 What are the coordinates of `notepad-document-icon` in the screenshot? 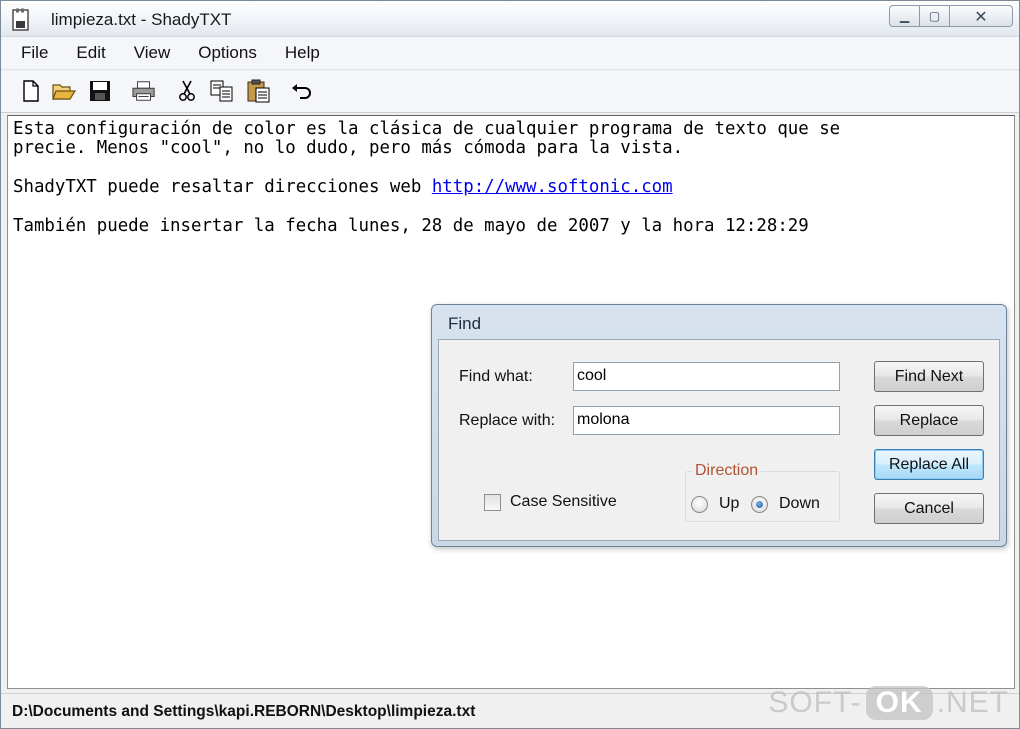 It's located at (20, 19).